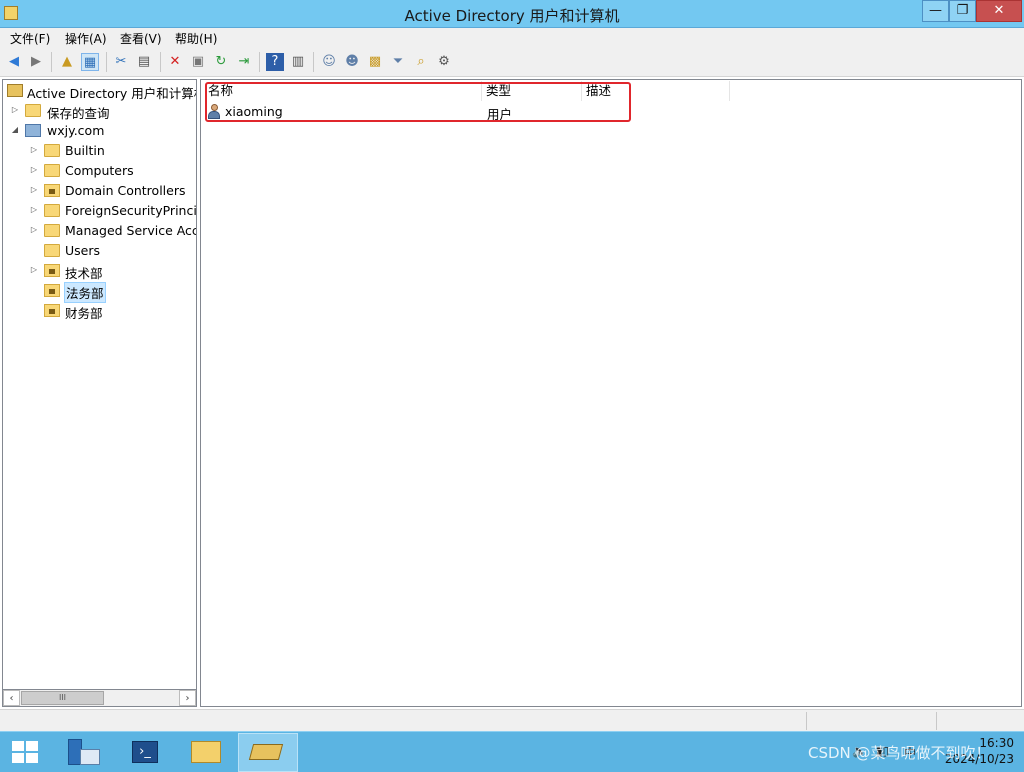 This screenshot has width=1024, height=772. I want to click on tree-item-managed-service-accounts: ▷ Managed Service Acco, so click(99, 231).